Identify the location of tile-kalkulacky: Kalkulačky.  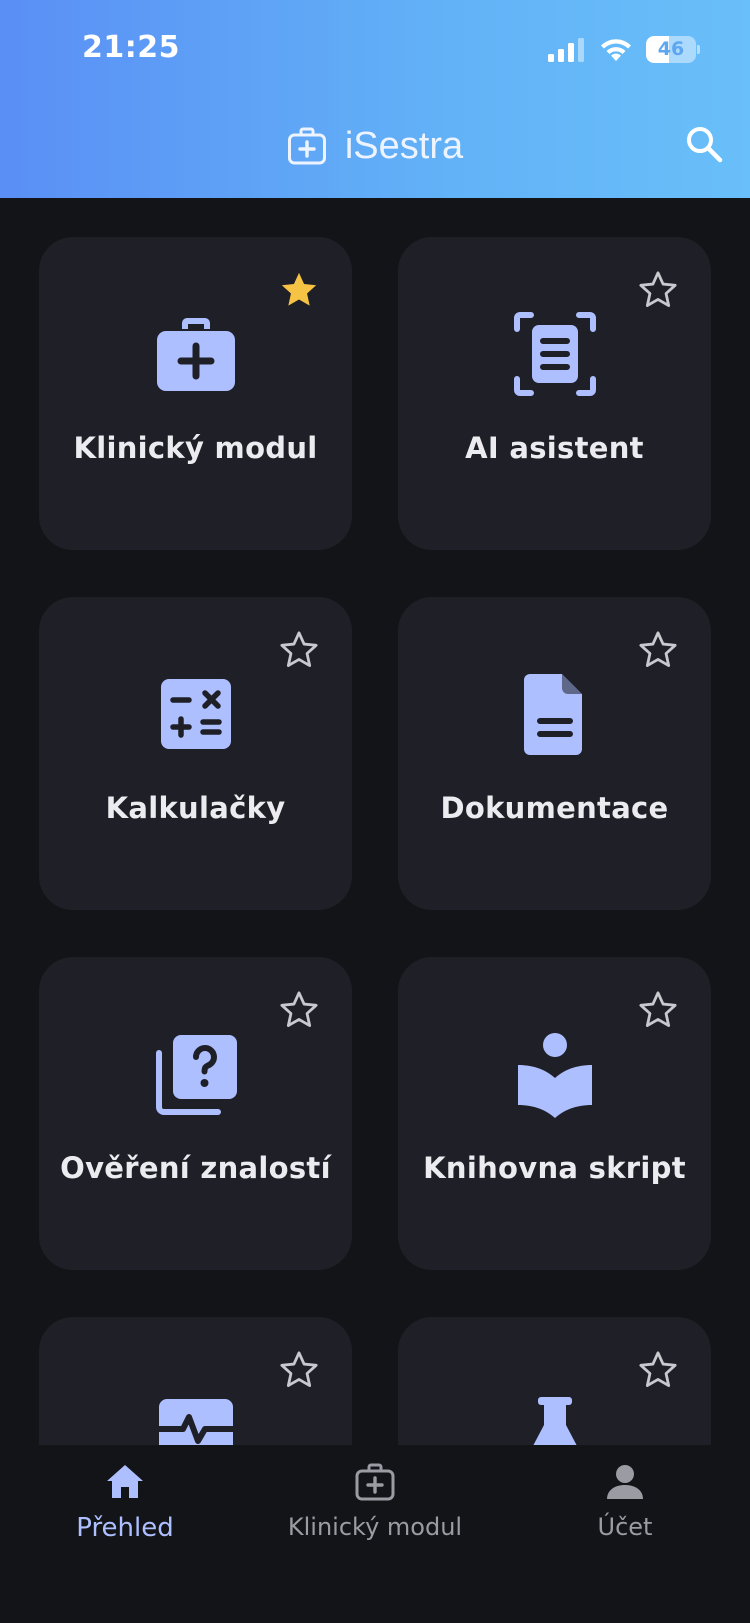
(195, 753).